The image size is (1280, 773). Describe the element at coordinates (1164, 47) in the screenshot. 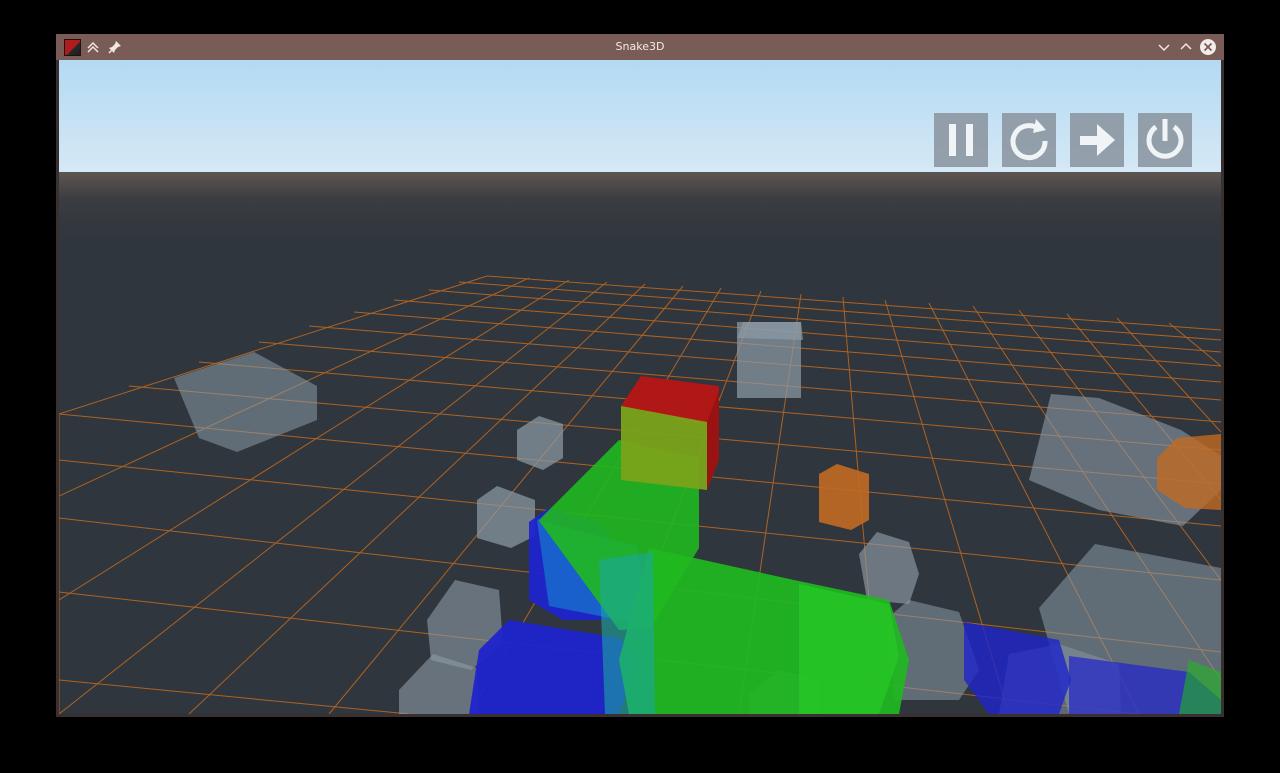

I see `chevron-down-icon` at that location.